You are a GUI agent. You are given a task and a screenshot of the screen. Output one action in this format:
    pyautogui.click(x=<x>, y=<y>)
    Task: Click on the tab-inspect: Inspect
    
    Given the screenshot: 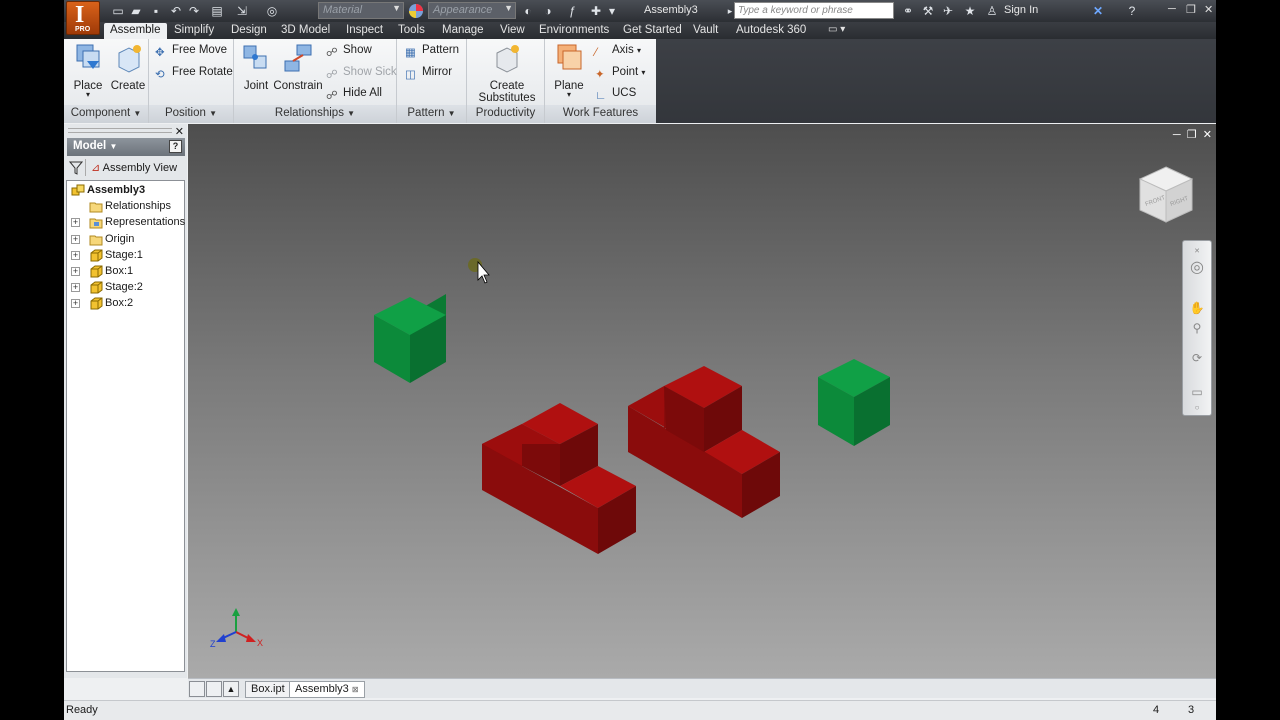 What is the action you would take?
    pyautogui.click(x=364, y=31)
    